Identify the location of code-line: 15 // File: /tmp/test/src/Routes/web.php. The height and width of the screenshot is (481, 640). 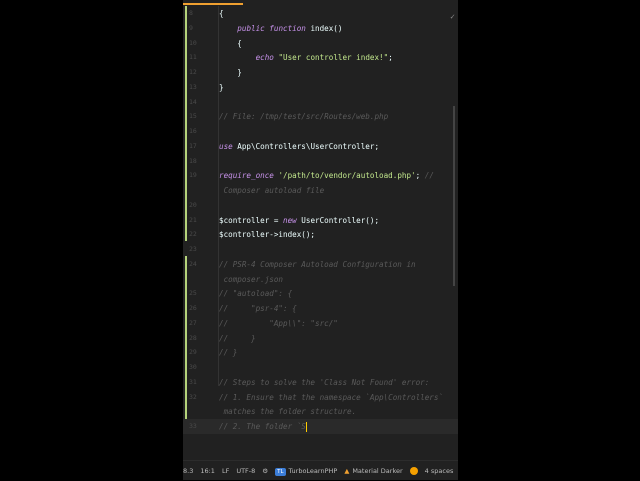
(320, 116).